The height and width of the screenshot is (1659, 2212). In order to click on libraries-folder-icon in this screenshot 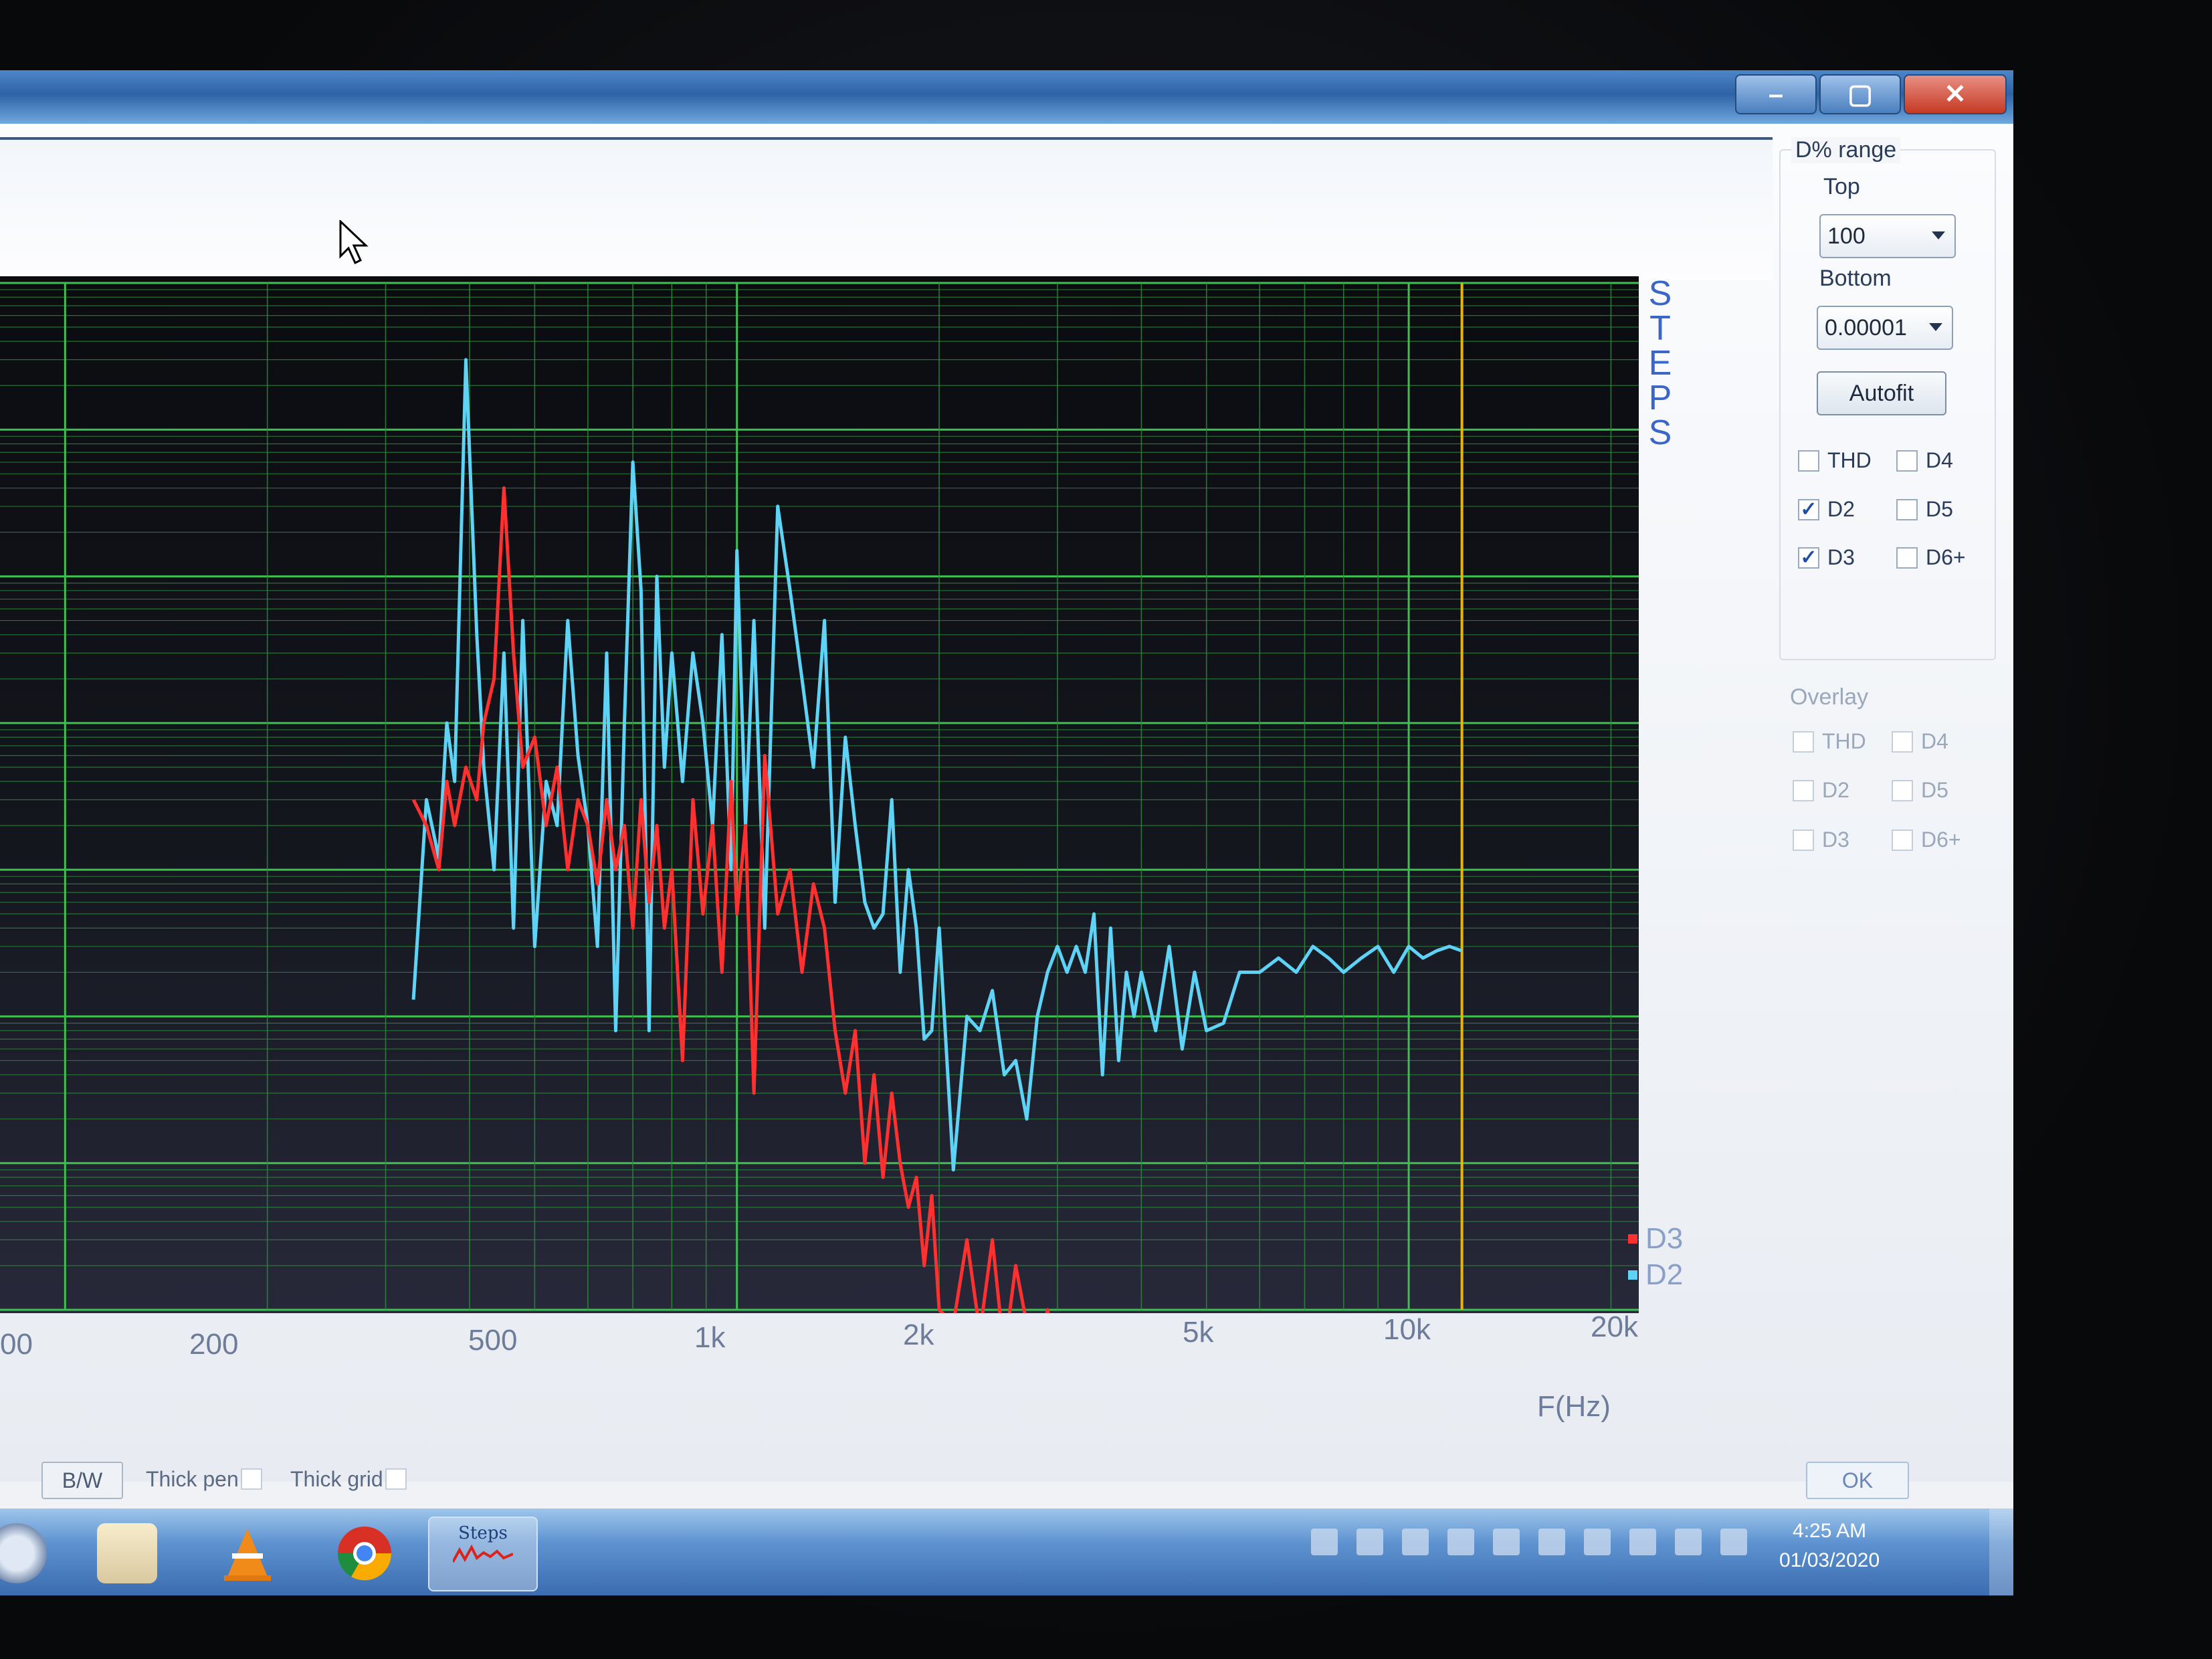, I will do `click(127, 1553)`.